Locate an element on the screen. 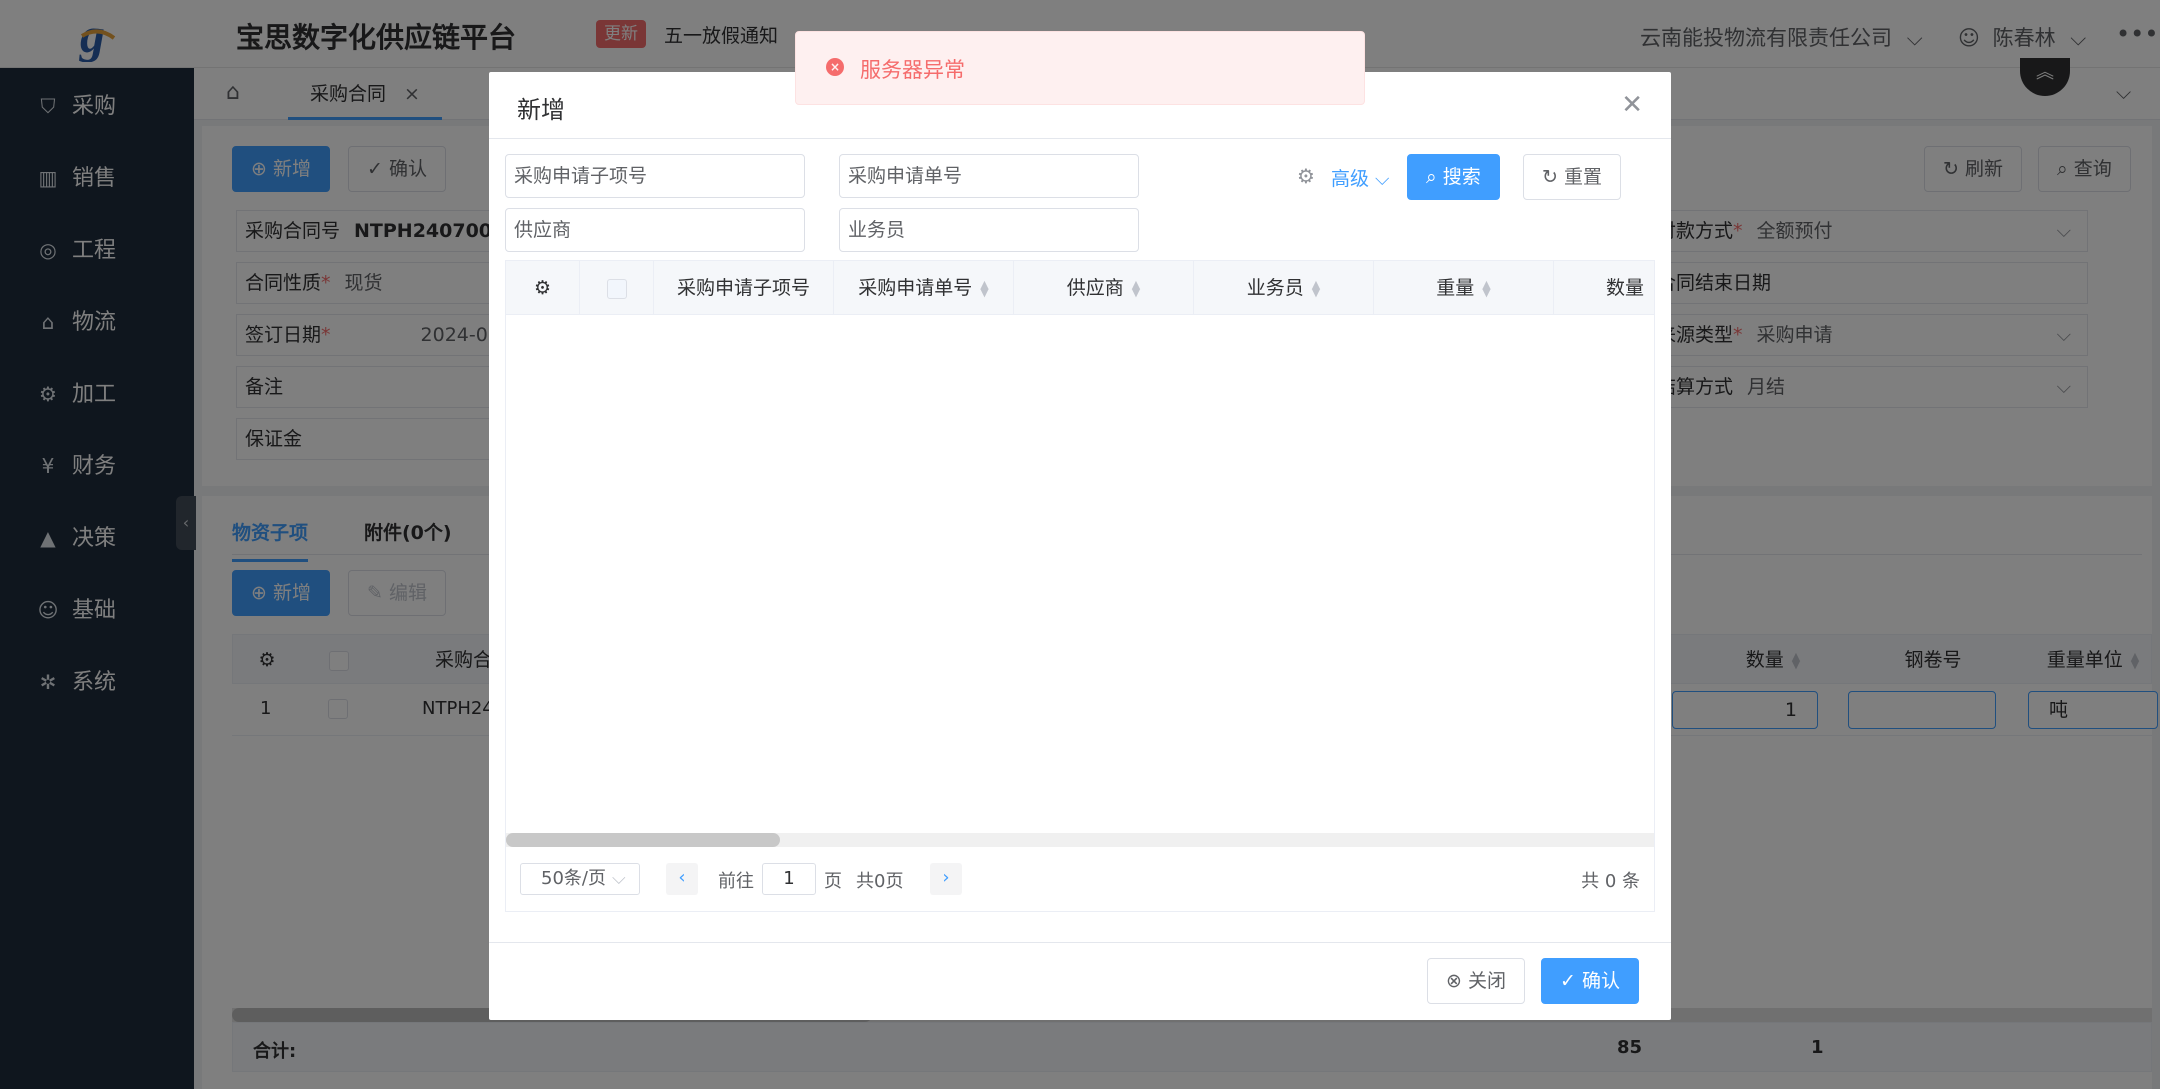 This screenshot has height=1089, width=2160. request-no-input: 采购申请单号 is located at coordinates (989, 176).